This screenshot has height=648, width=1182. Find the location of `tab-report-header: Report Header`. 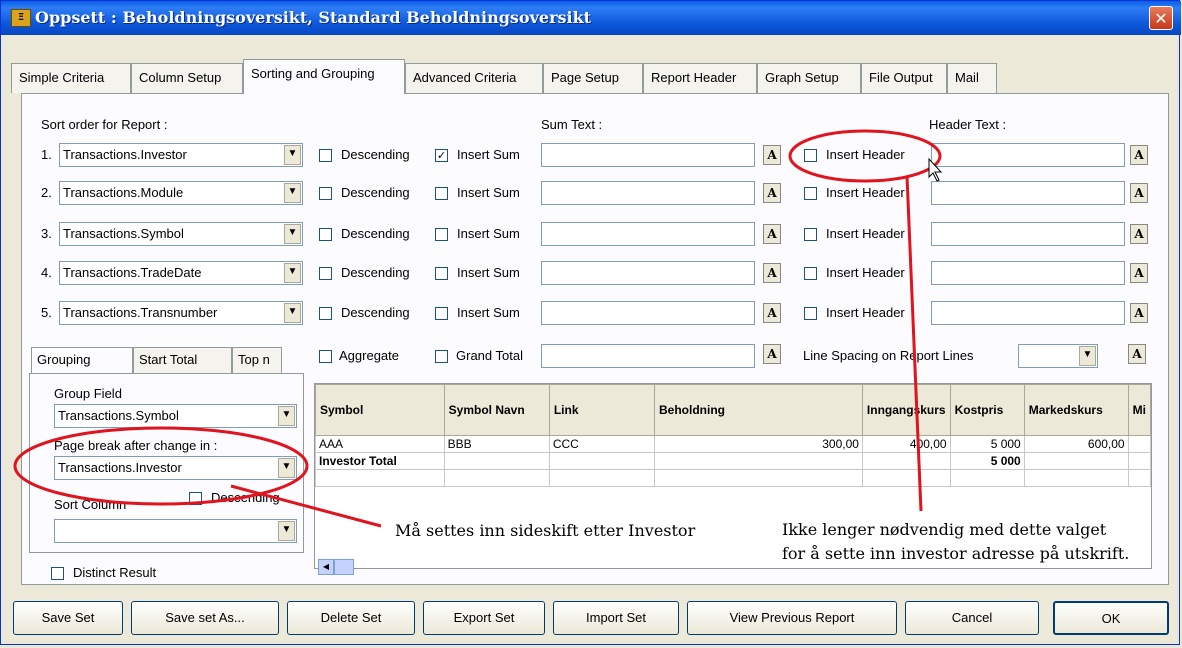

tab-report-header: Report Header is located at coordinates (700, 78).